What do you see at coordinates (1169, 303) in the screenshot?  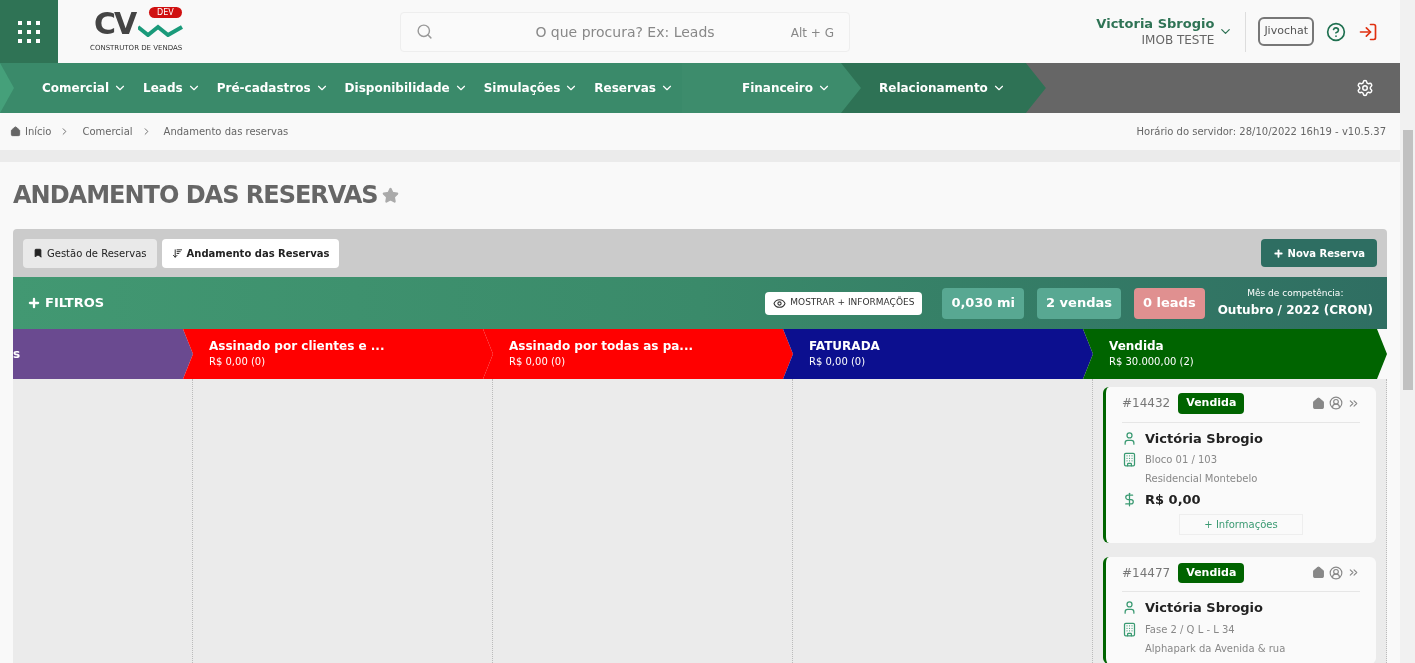 I see `stat-badge: 0 leads` at bounding box center [1169, 303].